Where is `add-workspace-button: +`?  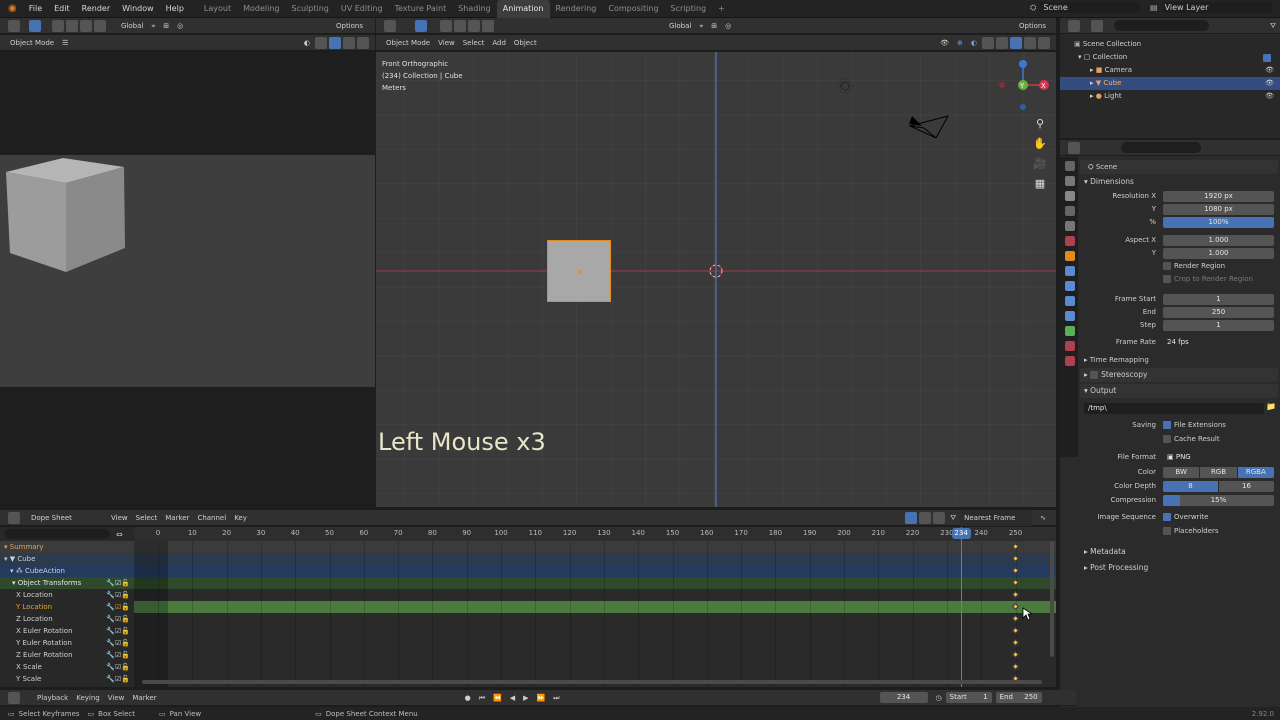
add-workspace-button: + is located at coordinates (721, 9).